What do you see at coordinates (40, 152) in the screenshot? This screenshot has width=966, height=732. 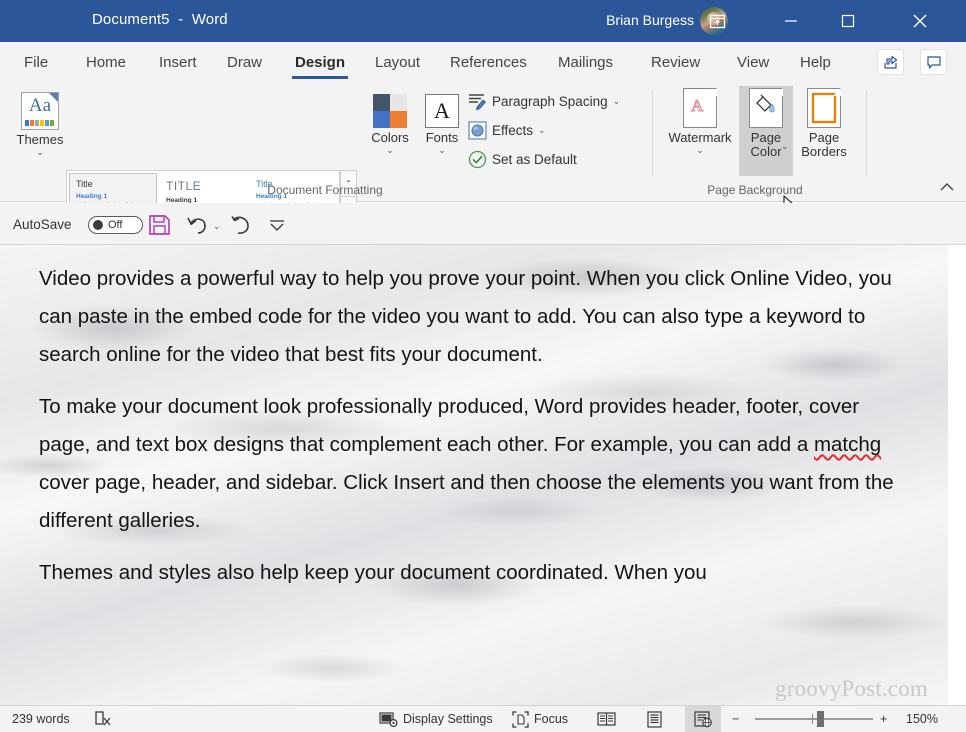 I see `themes-chevron-down-icon: ⌄` at bounding box center [40, 152].